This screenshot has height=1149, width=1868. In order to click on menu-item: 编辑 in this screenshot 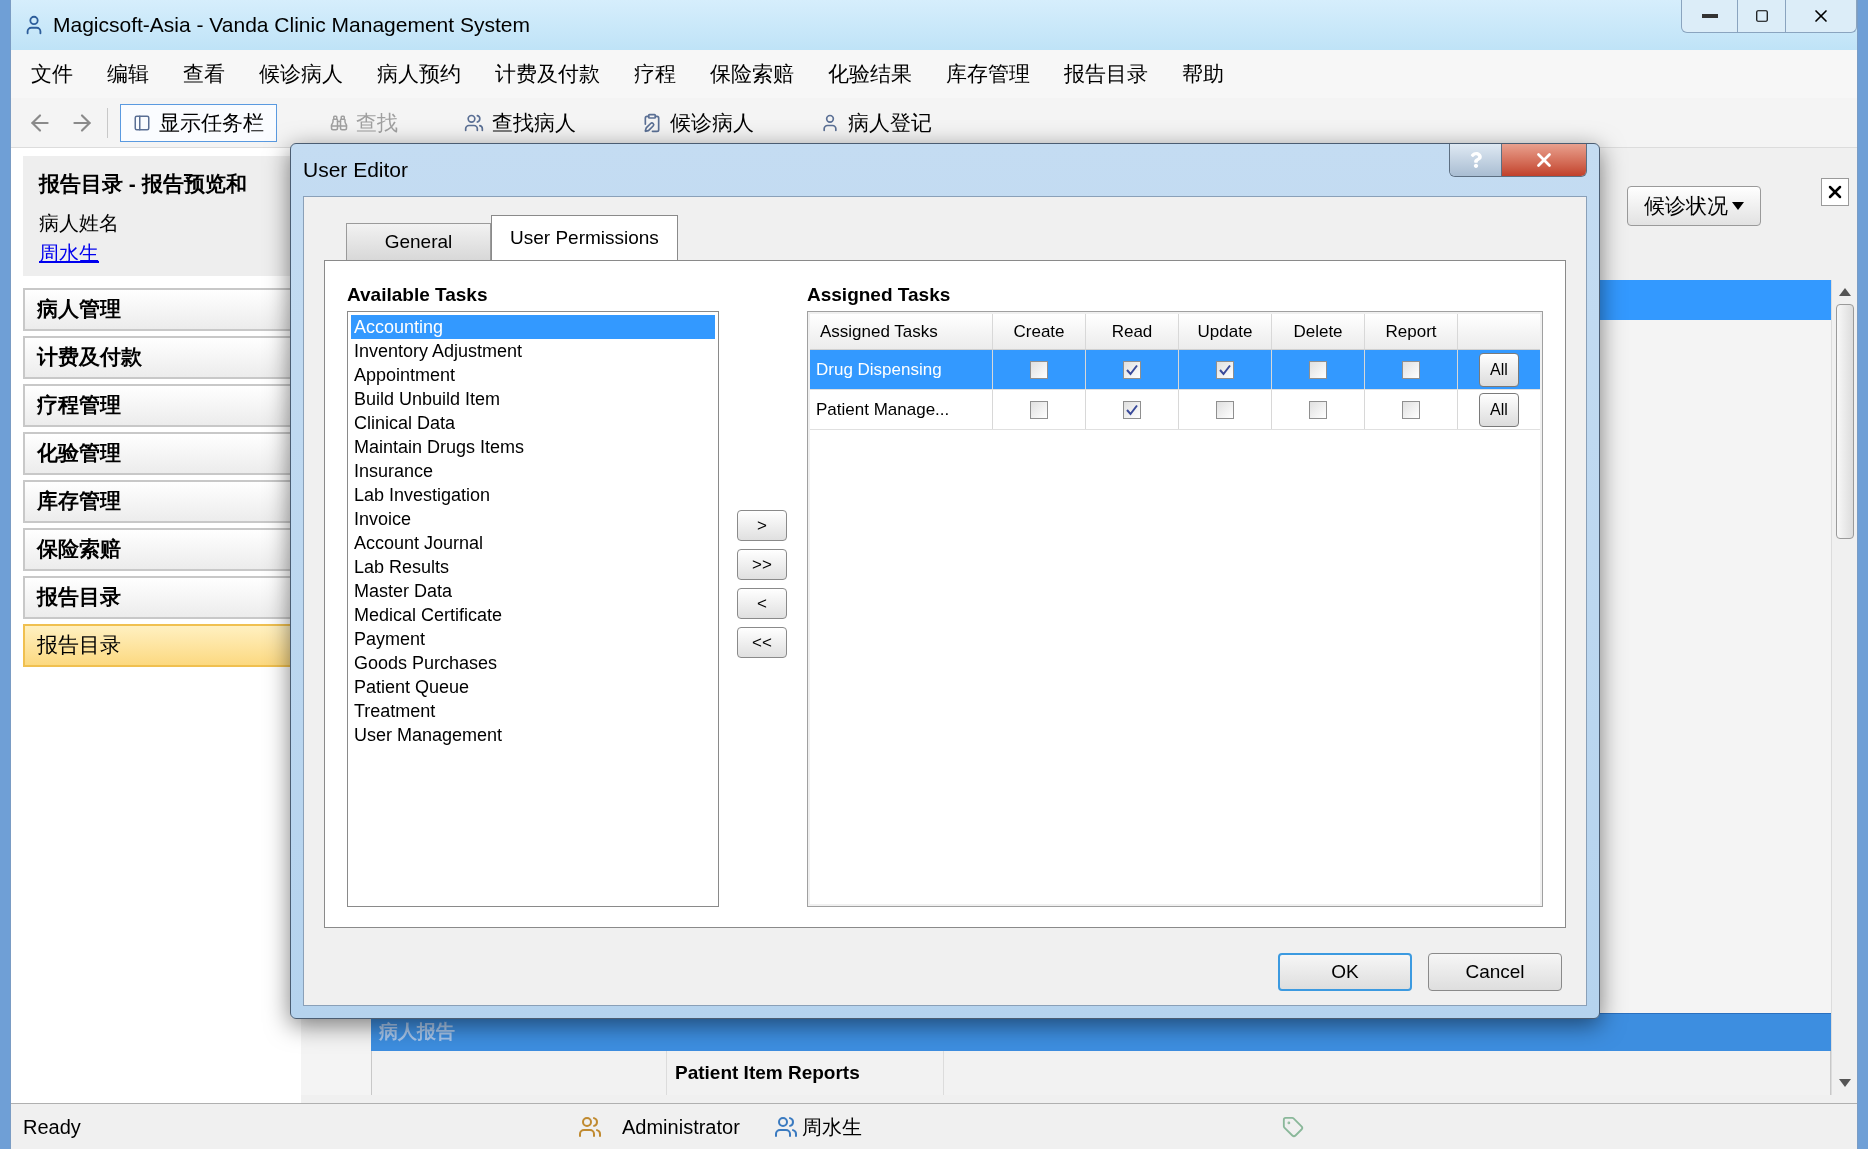, I will do `click(128, 74)`.